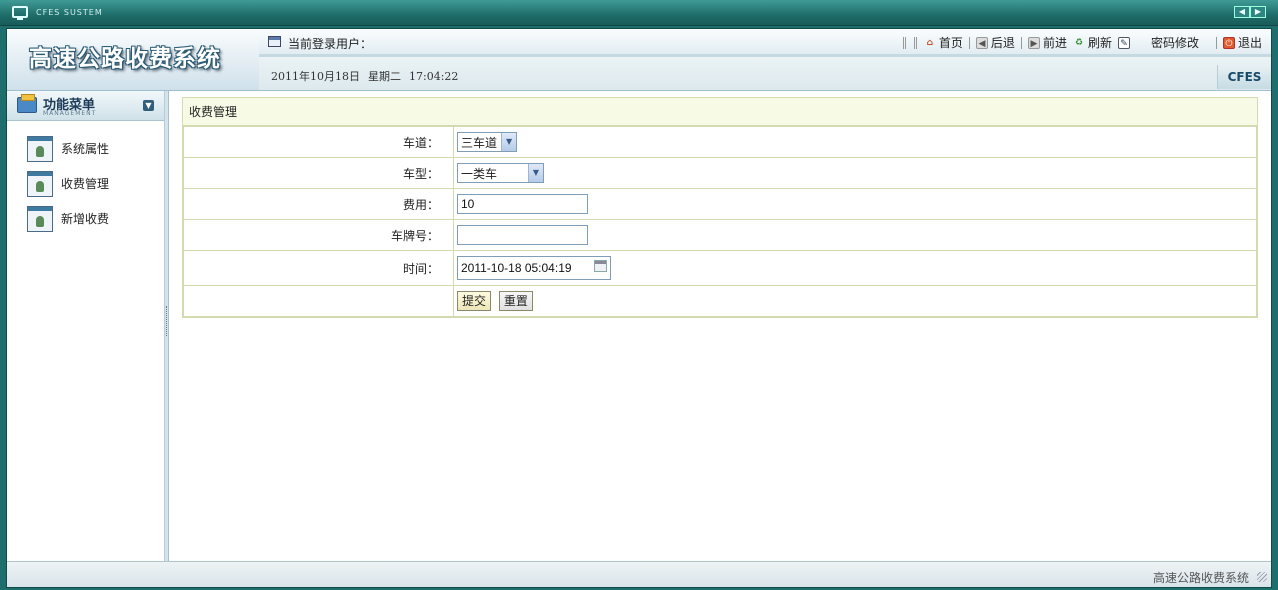 The height and width of the screenshot is (590, 1278). Describe the element at coordinates (522, 204) in the screenshot. I see `fee-input` at that location.